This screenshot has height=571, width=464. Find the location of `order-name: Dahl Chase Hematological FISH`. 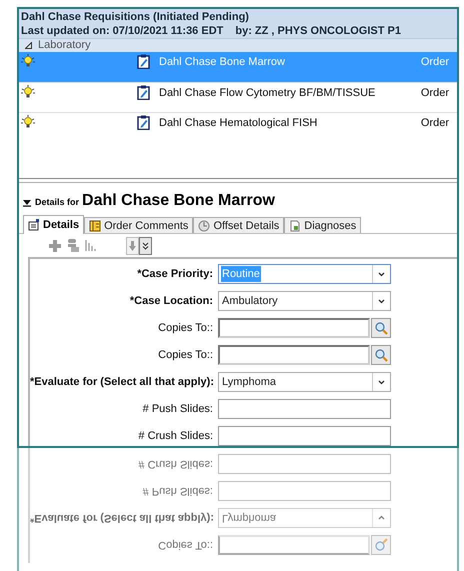

order-name: Dahl Chase Hematological FISH is located at coordinates (238, 123).